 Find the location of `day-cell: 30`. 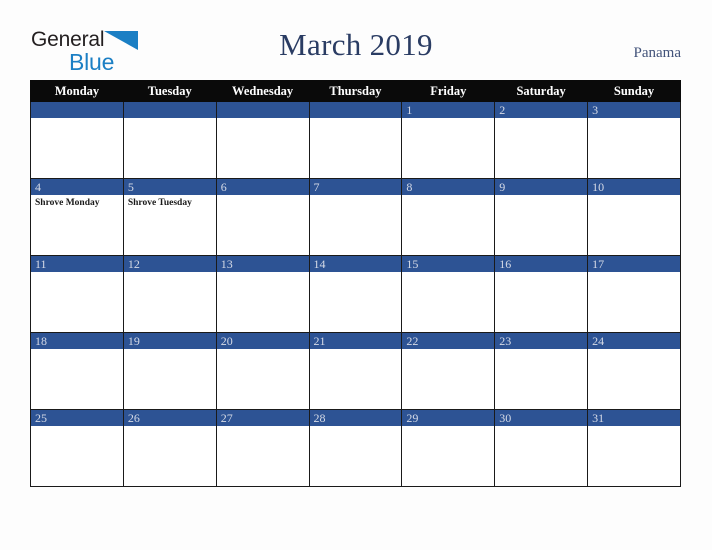

day-cell: 30 is located at coordinates (541, 448).